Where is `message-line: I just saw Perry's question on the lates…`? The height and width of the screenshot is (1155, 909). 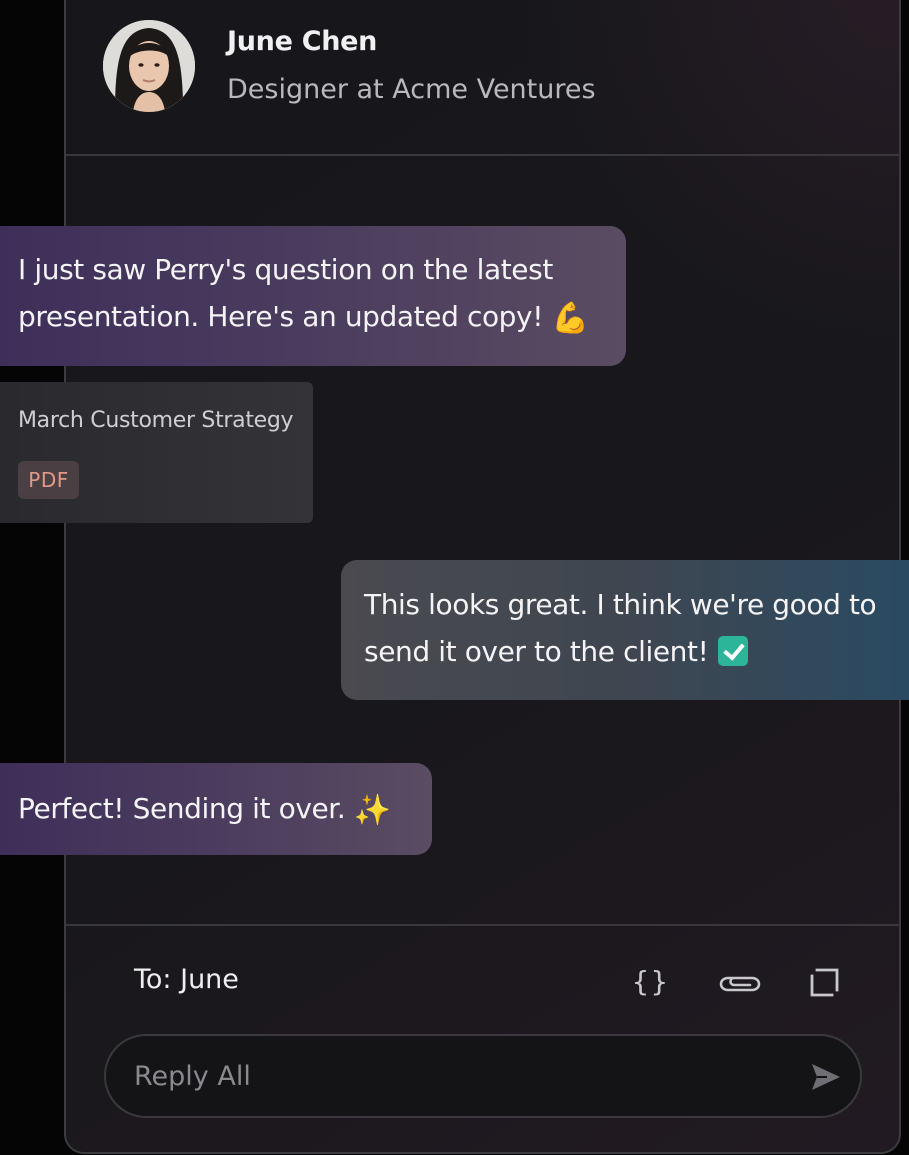 message-line: I just saw Perry's question on the lates… is located at coordinates (285, 269).